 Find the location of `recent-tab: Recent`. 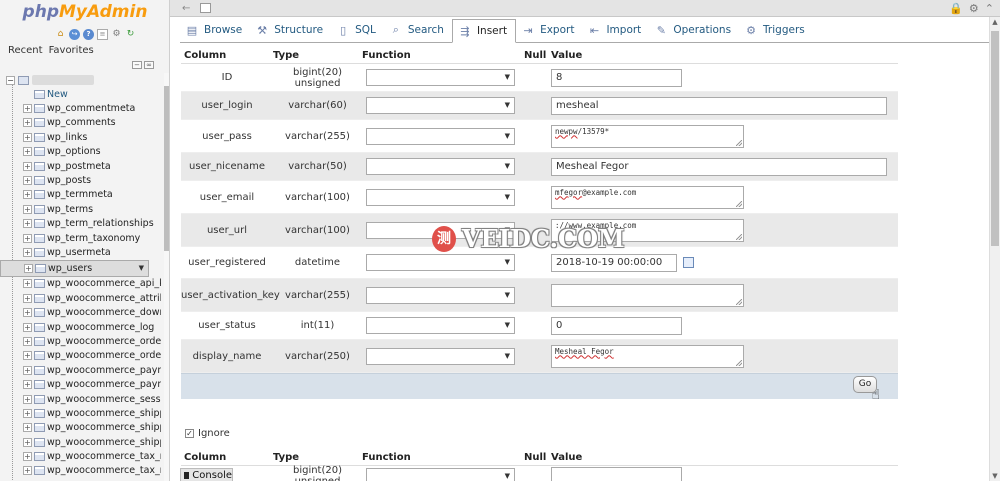

recent-tab: Recent is located at coordinates (25, 50).